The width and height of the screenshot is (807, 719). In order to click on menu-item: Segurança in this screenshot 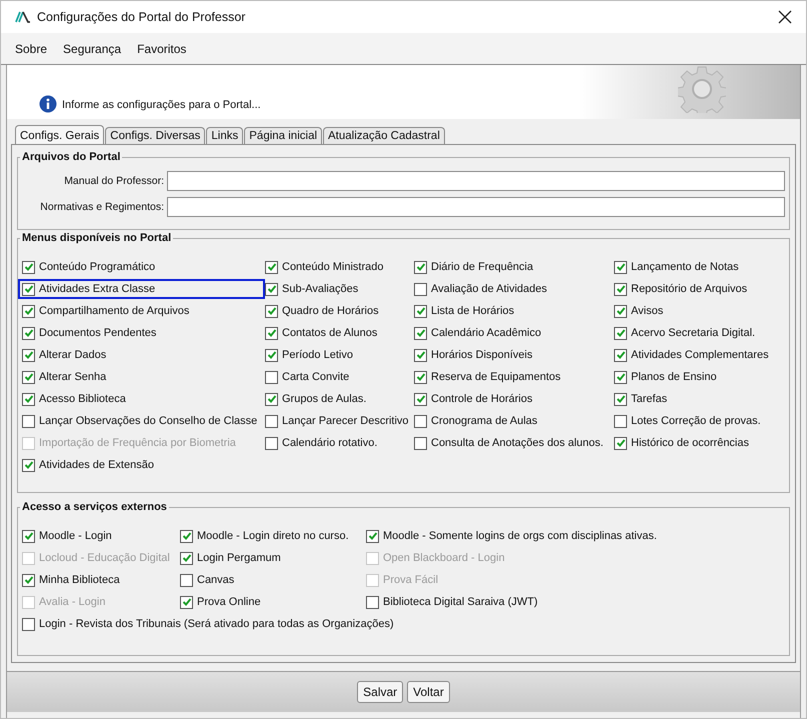, I will do `click(92, 49)`.